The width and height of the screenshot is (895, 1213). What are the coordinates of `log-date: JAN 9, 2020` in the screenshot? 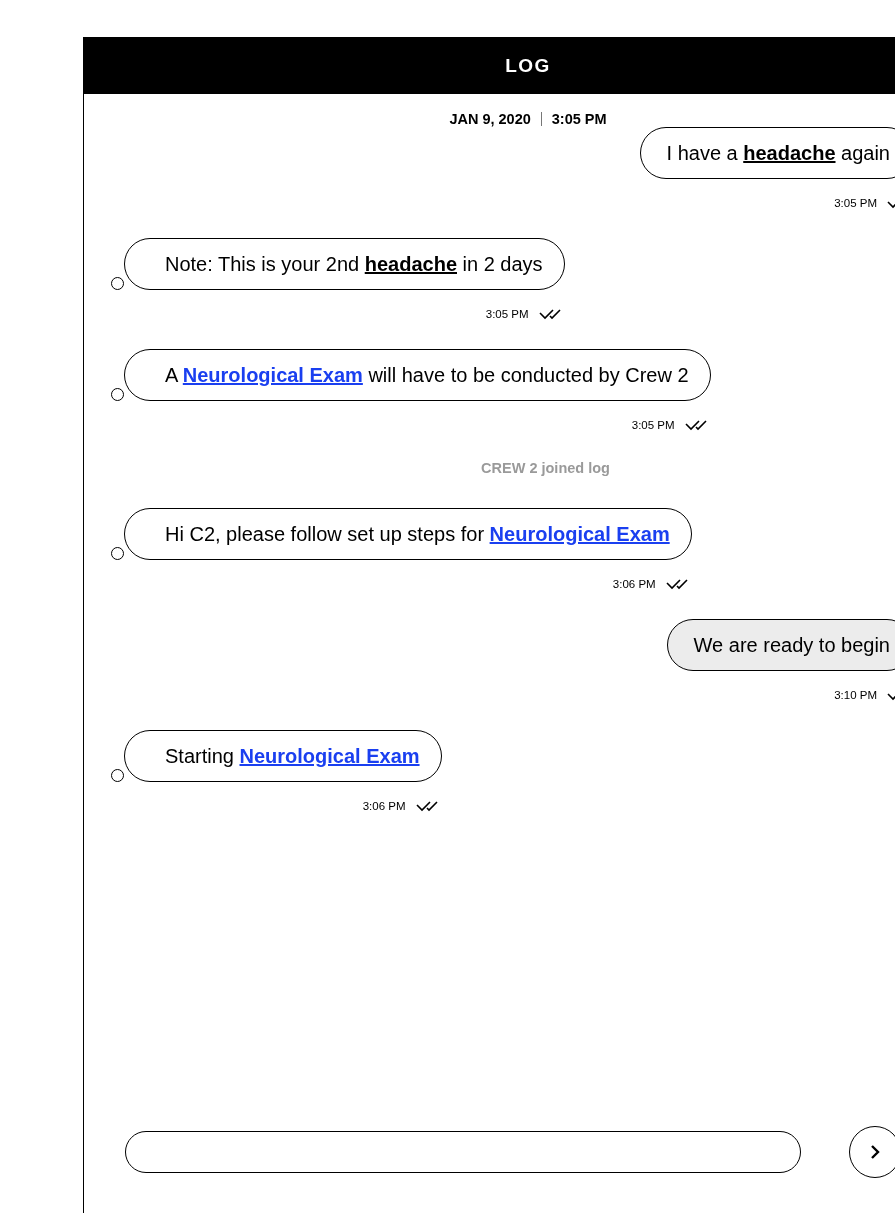 It's located at (490, 118).